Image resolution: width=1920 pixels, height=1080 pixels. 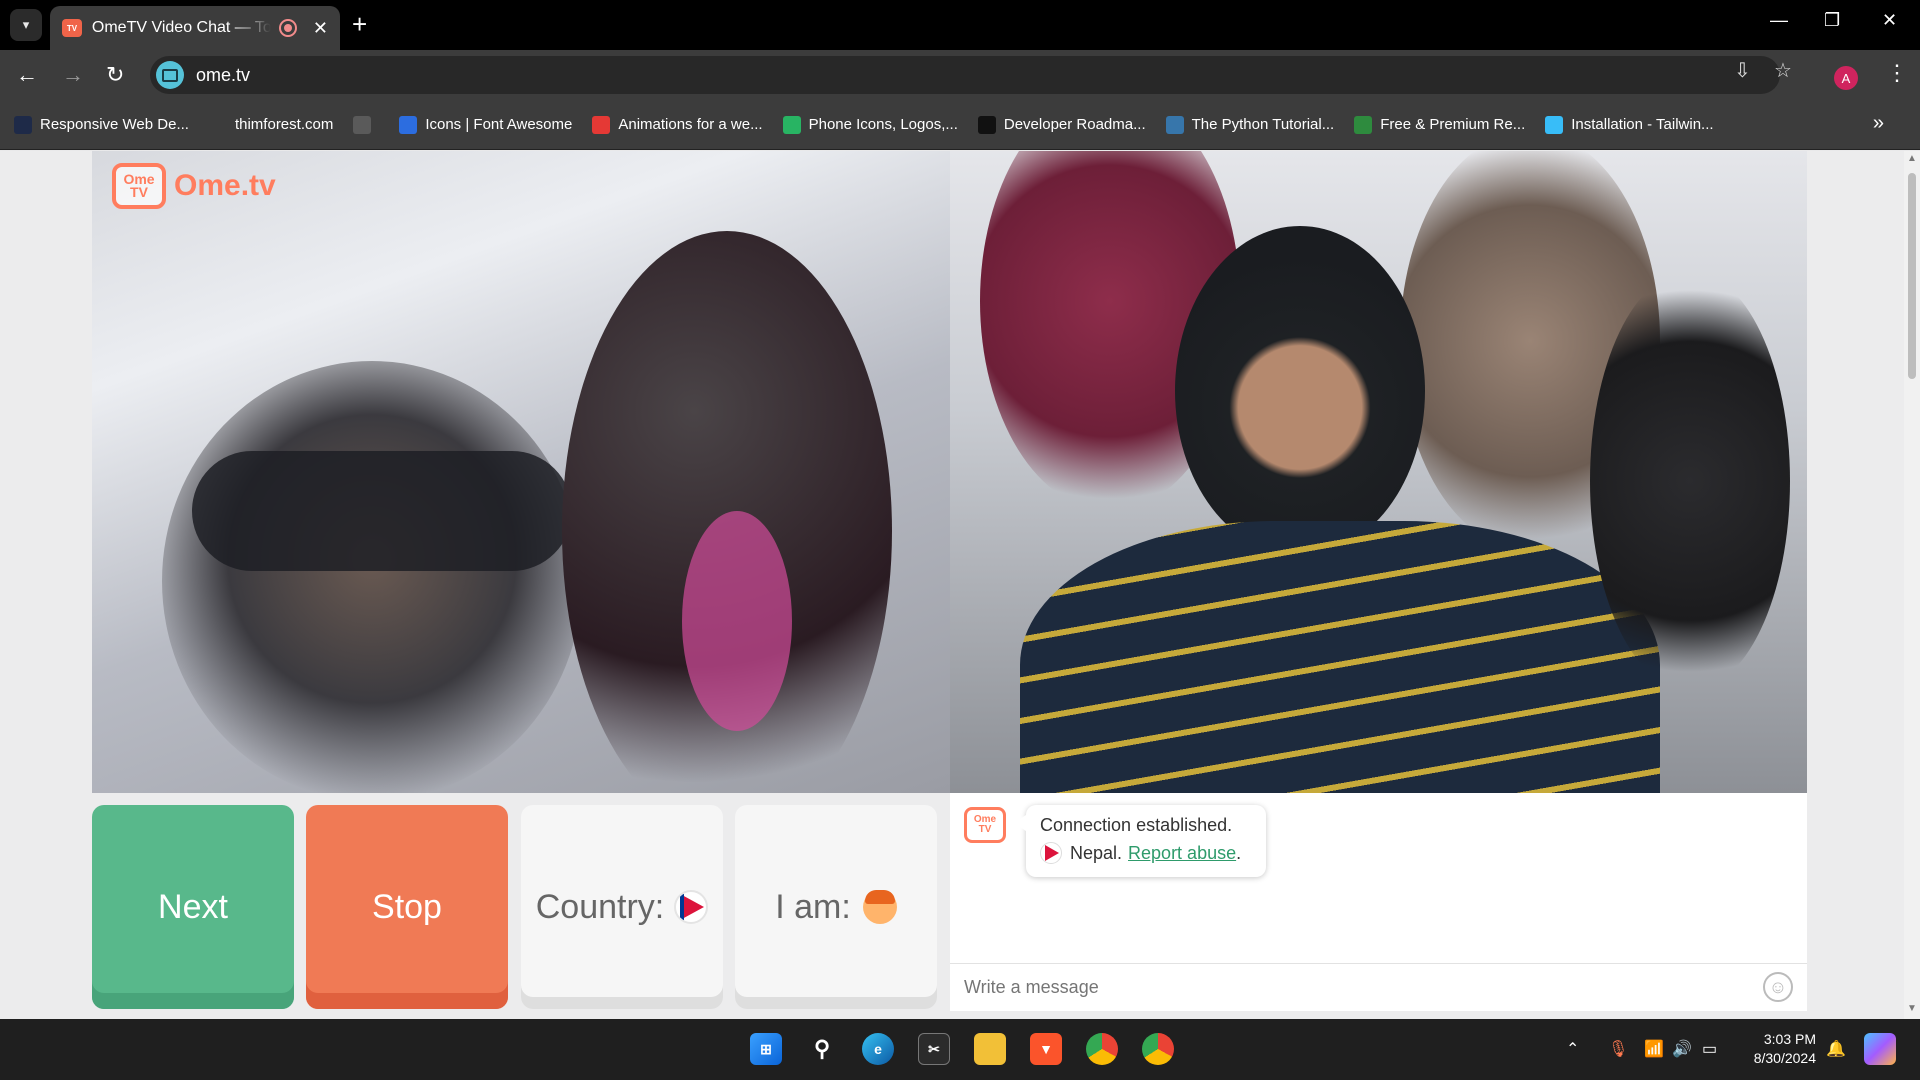 What do you see at coordinates (600, 906) in the screenshot?
I see `country-label: Country:` at bounding box center [600, 906].